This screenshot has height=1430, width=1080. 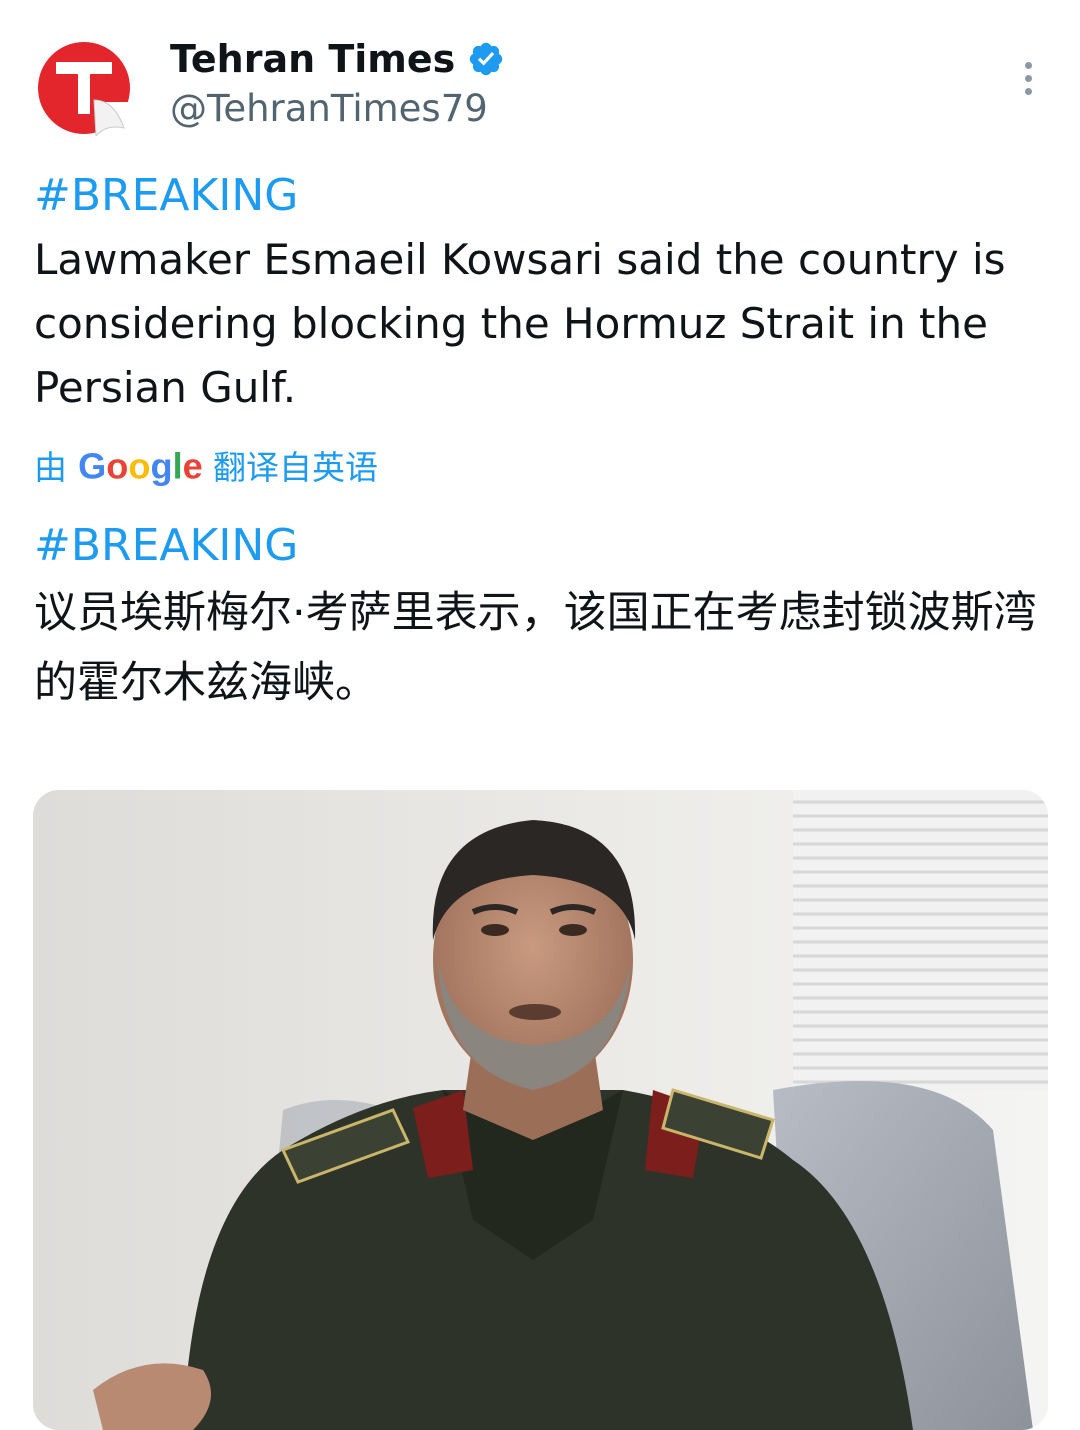 I want to click on window-blinds, so click(x=920, y=940).